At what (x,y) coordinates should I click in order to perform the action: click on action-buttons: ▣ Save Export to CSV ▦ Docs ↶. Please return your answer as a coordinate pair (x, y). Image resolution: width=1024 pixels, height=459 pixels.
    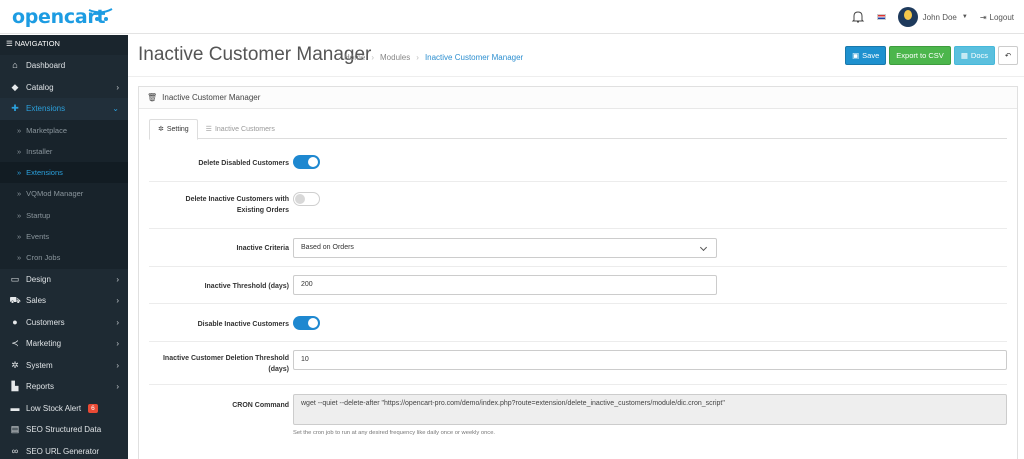
    Looking at the image, I should click on (931, 55).